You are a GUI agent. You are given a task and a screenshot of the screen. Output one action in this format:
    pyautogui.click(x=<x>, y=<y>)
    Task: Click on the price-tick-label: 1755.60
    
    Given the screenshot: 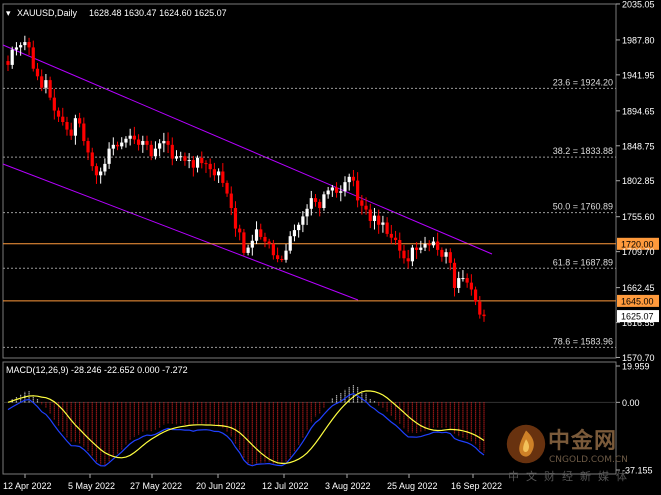 What is the action you would take?
    pyautogui.click(x=638, y=217)
    